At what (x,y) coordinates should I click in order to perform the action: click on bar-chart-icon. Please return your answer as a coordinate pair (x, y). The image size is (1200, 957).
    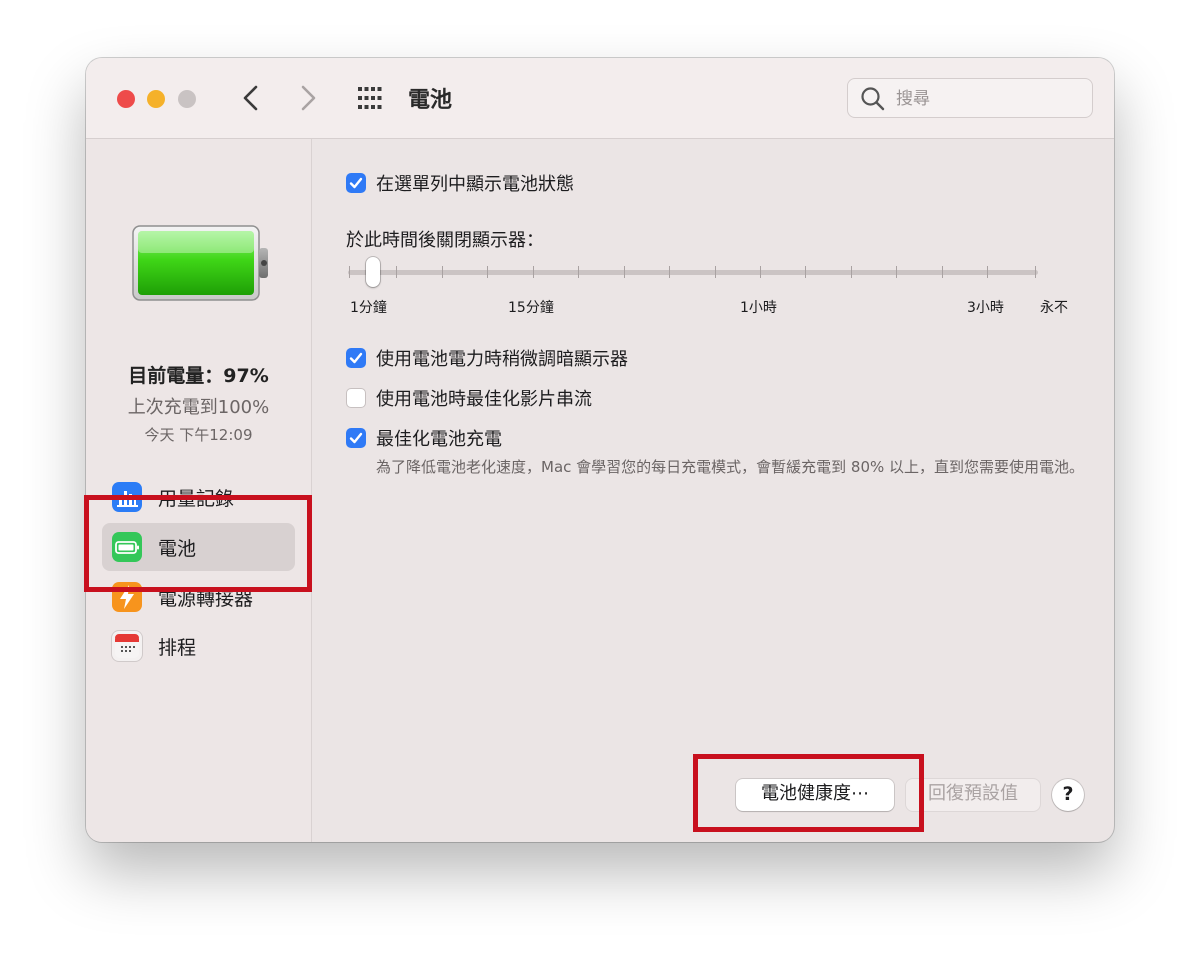
    Looking at the image, I should click on (127, 497).